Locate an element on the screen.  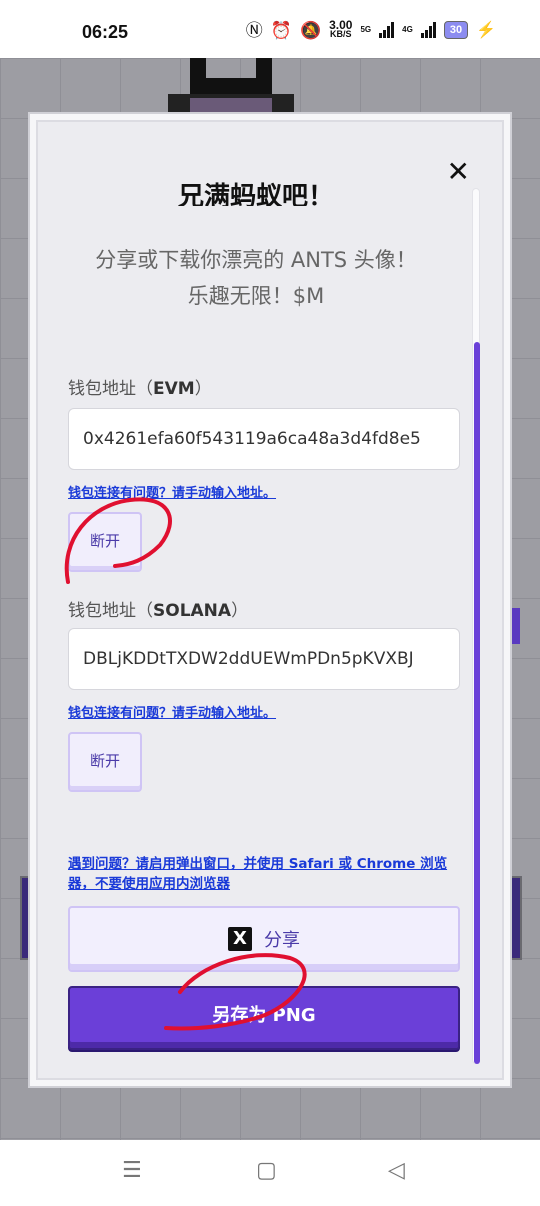
recent-apps-icon: ☰ is located at coordinates (132, 1170).